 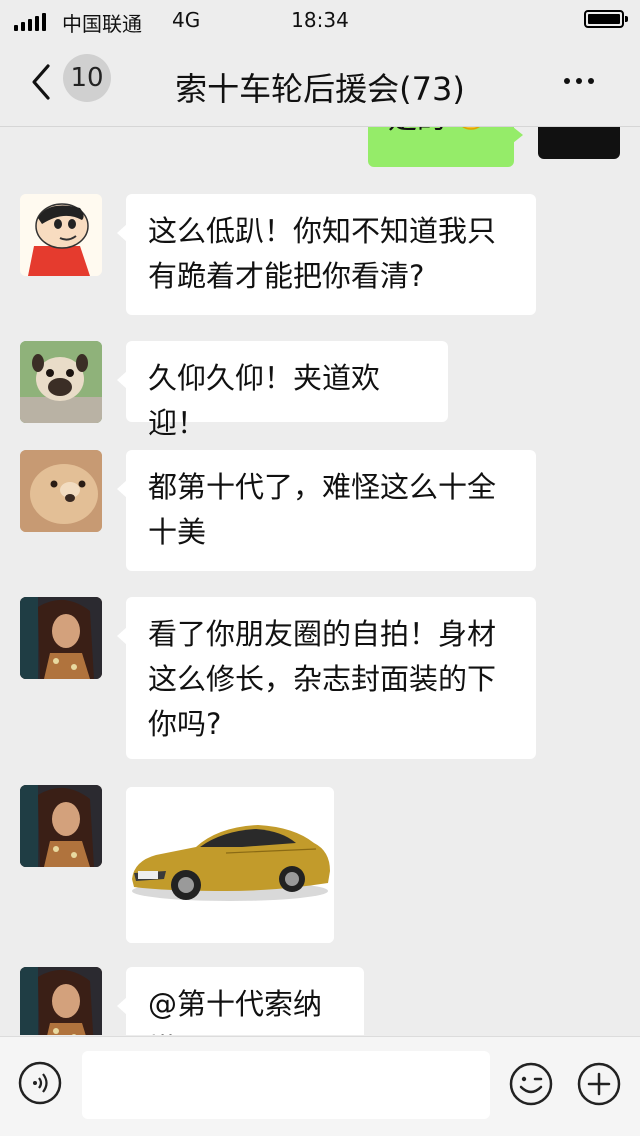 I want to click on more-options-icon, so click(x=579, y=81).